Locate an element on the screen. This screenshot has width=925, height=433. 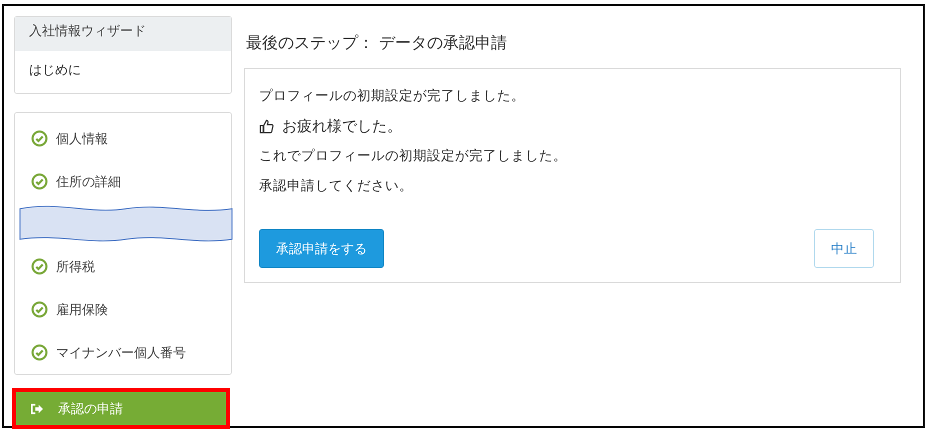
sidebar-item: はじめに is located at coordinates (123, 72).